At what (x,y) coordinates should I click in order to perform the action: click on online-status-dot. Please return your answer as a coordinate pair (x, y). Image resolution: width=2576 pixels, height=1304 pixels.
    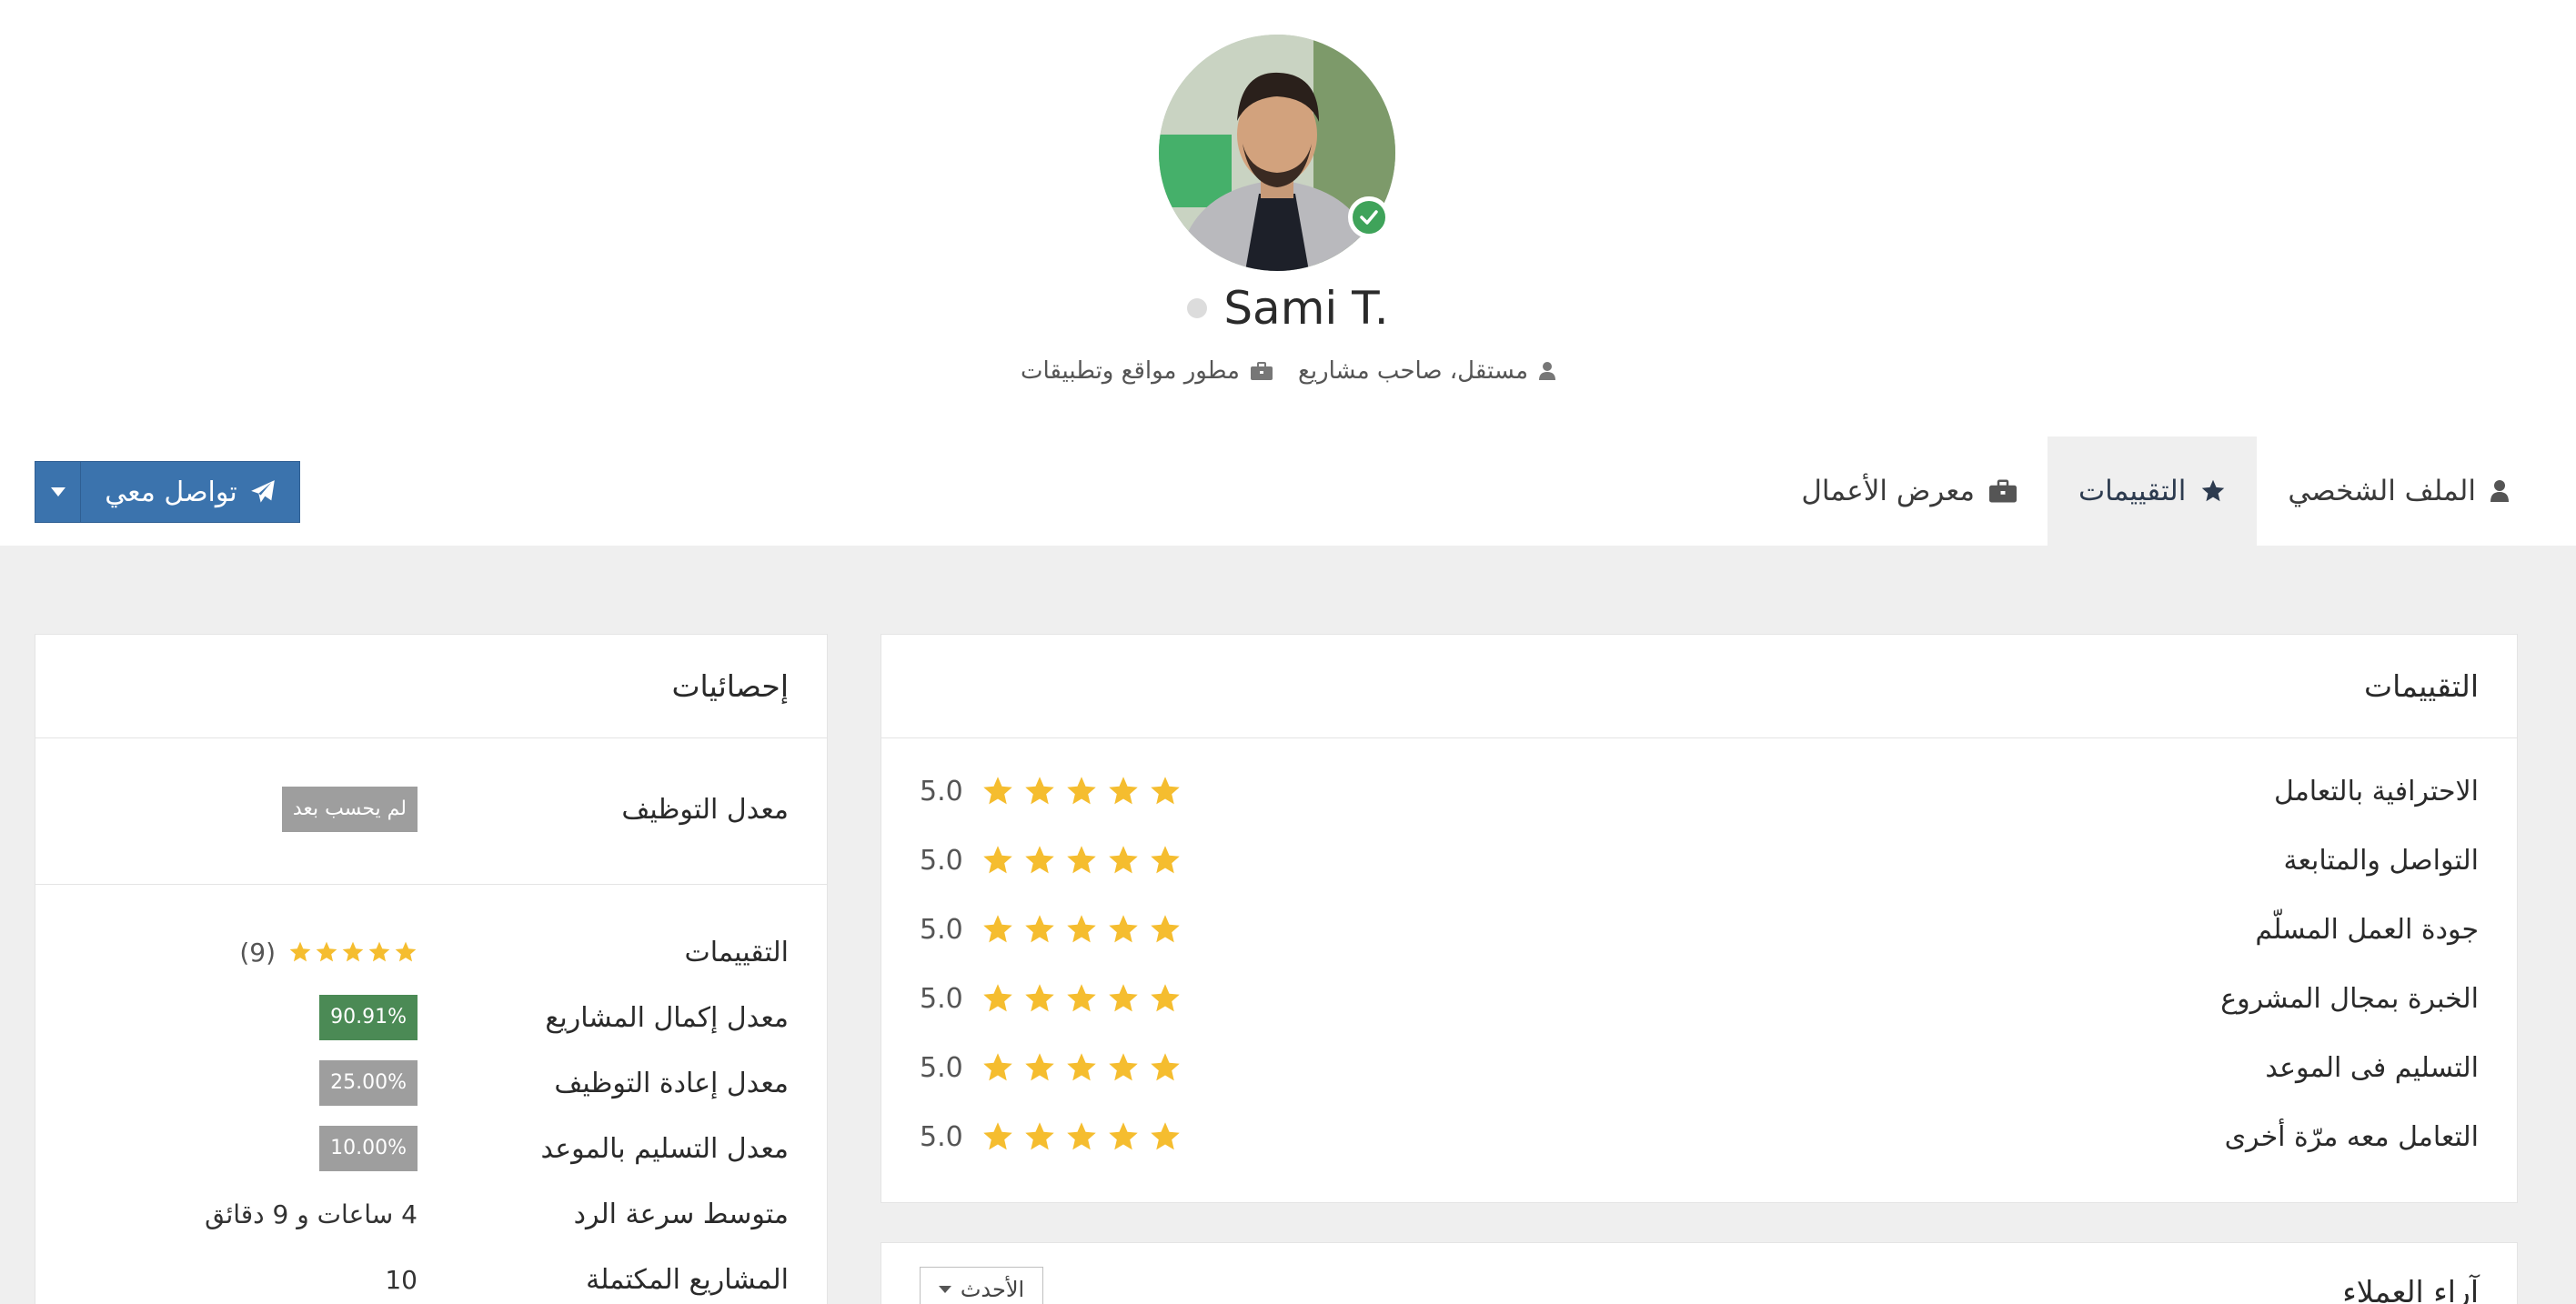
    Looking at the image, I should click on (1197, 308).